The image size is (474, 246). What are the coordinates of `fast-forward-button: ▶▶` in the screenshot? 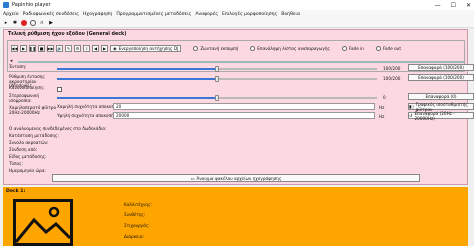 It's located at (50, 48).